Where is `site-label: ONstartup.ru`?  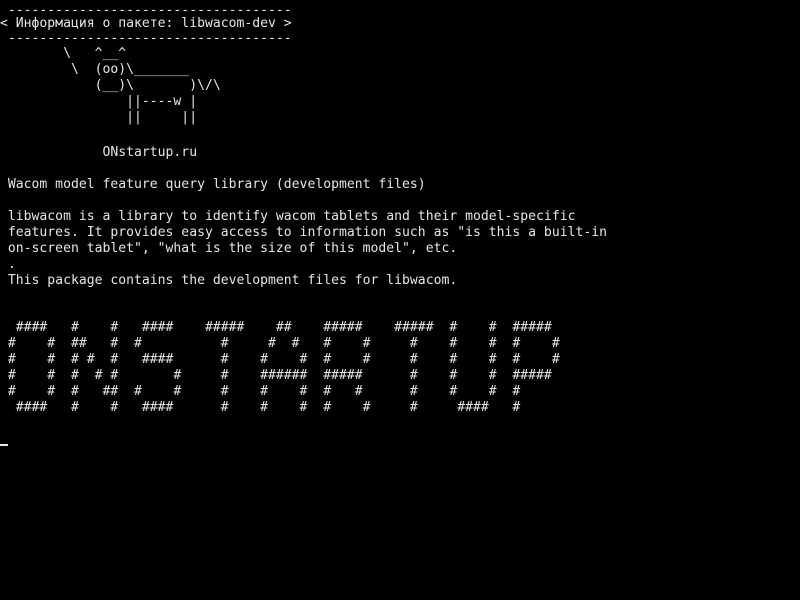
site-label: ONstartup.ru is located at coordinates (99, 152).